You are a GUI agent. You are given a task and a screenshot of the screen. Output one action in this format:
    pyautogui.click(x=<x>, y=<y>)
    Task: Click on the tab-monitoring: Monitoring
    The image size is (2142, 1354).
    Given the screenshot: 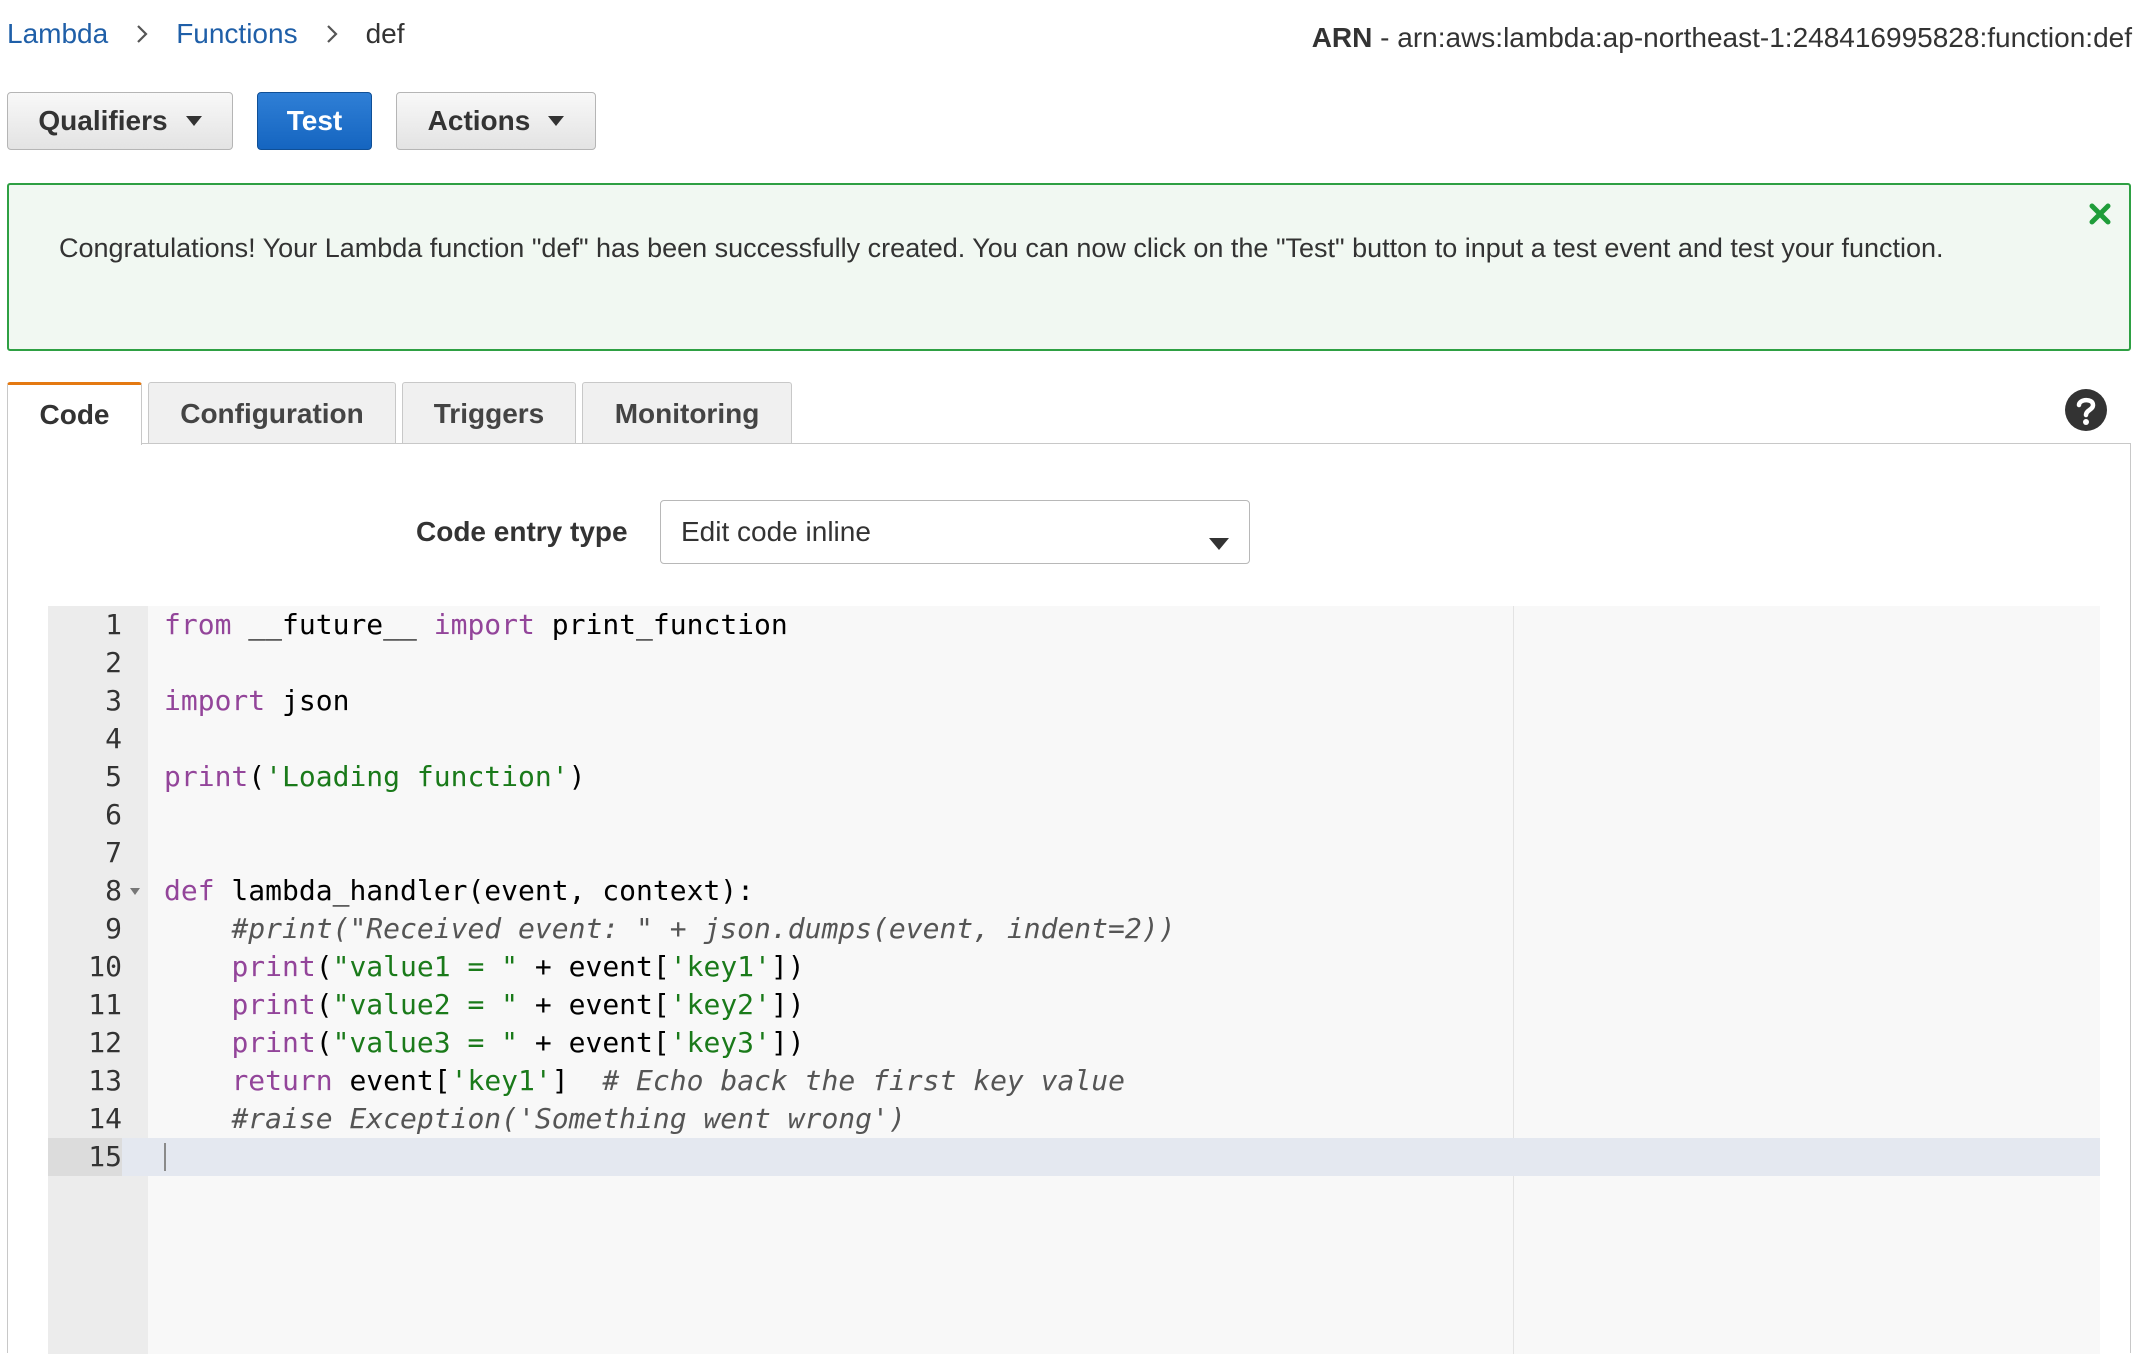 What is the action you would take?
    pyautogui.click(x=687, y=413)
    